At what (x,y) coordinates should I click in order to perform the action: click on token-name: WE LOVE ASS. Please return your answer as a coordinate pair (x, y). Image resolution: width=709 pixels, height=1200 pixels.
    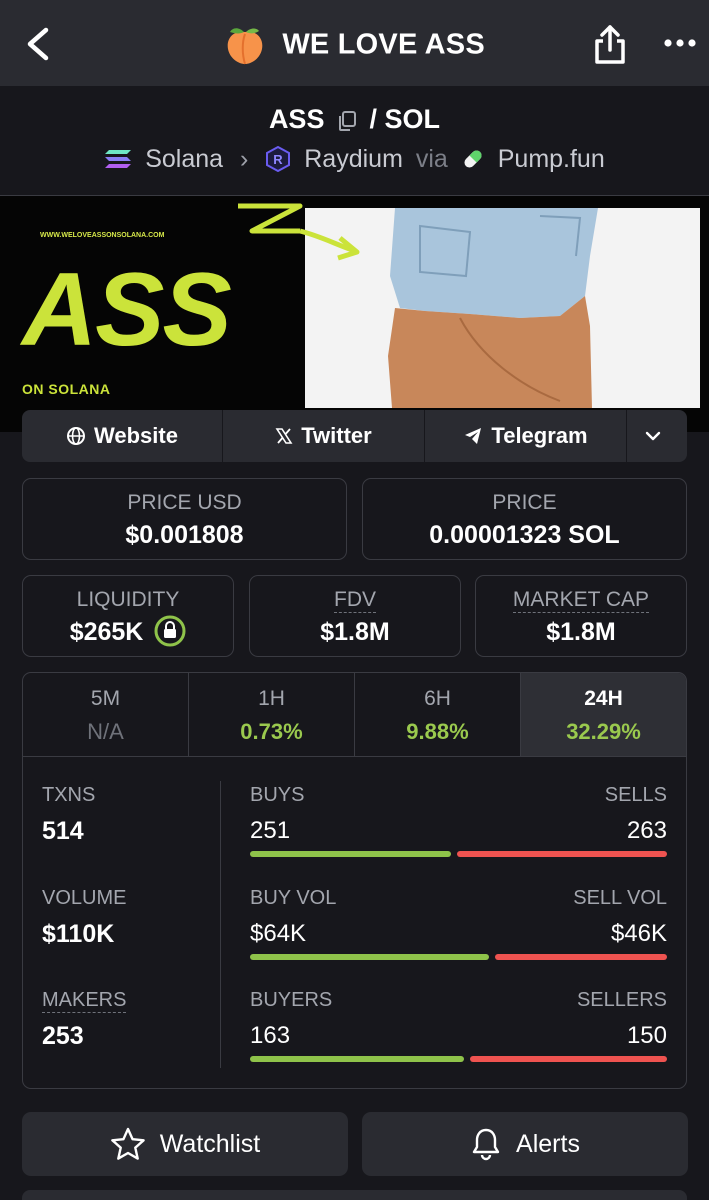
    Looking at the image, I should click on (383, 44).